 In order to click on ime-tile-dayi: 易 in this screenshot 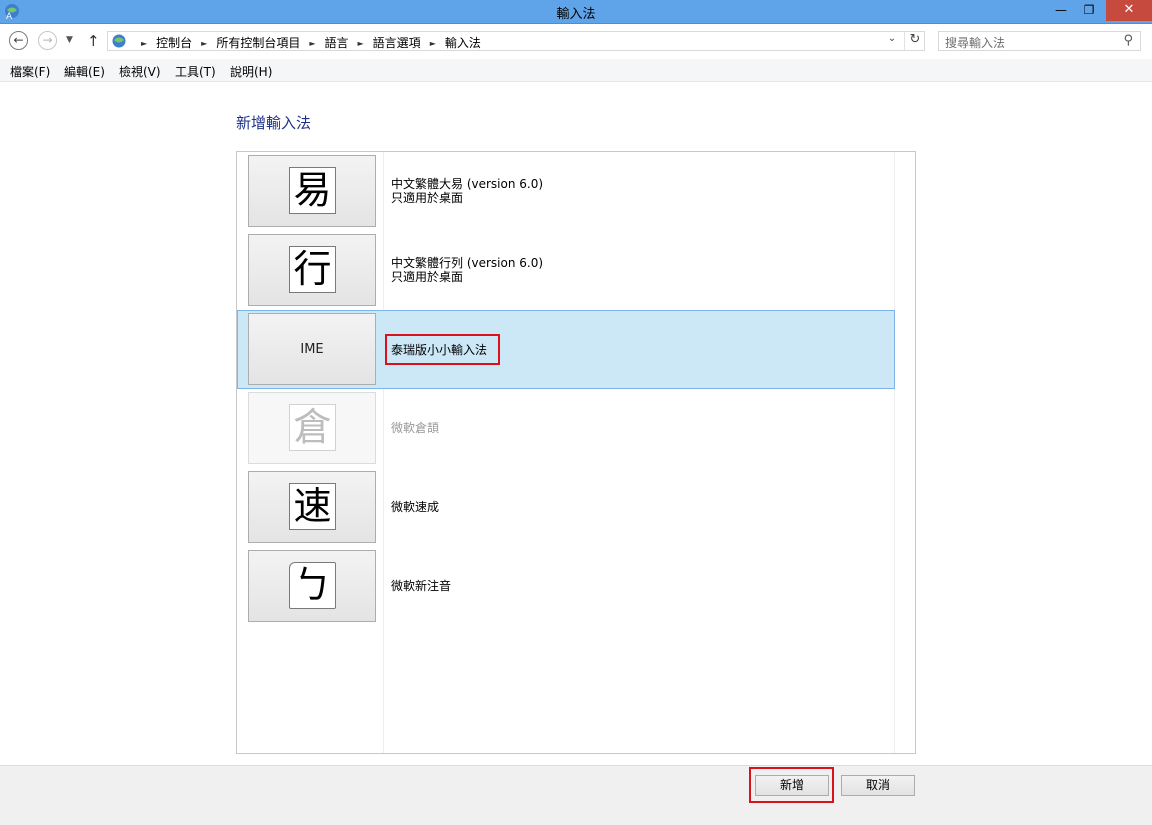, I will do `click(312, 191)`.